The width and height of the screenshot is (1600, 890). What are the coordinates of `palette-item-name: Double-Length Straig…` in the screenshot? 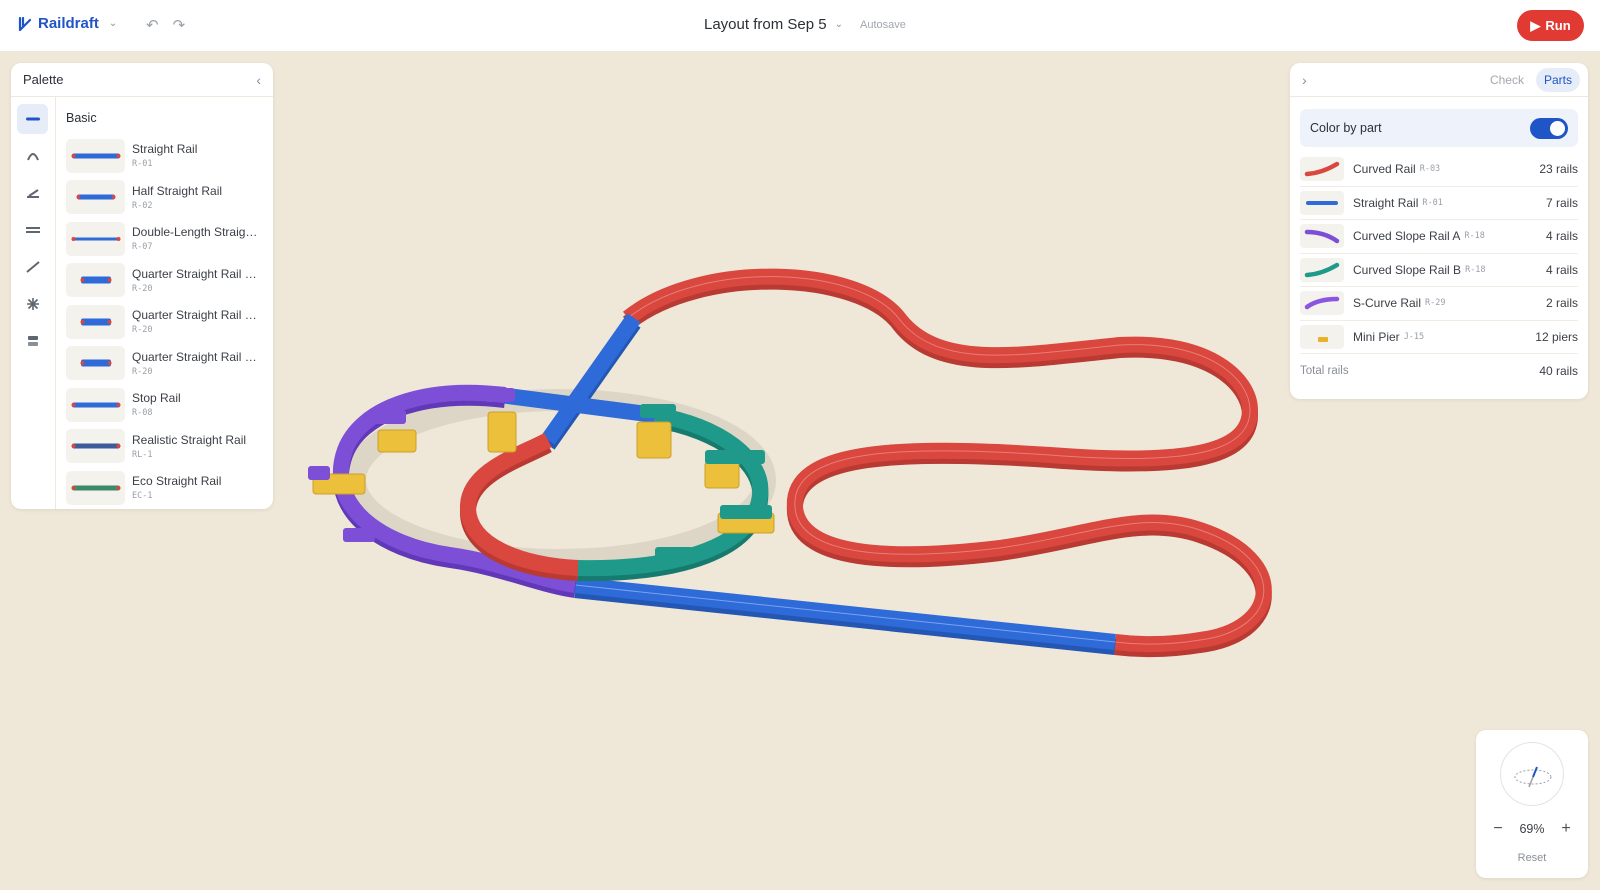 It's located at (195, 232).